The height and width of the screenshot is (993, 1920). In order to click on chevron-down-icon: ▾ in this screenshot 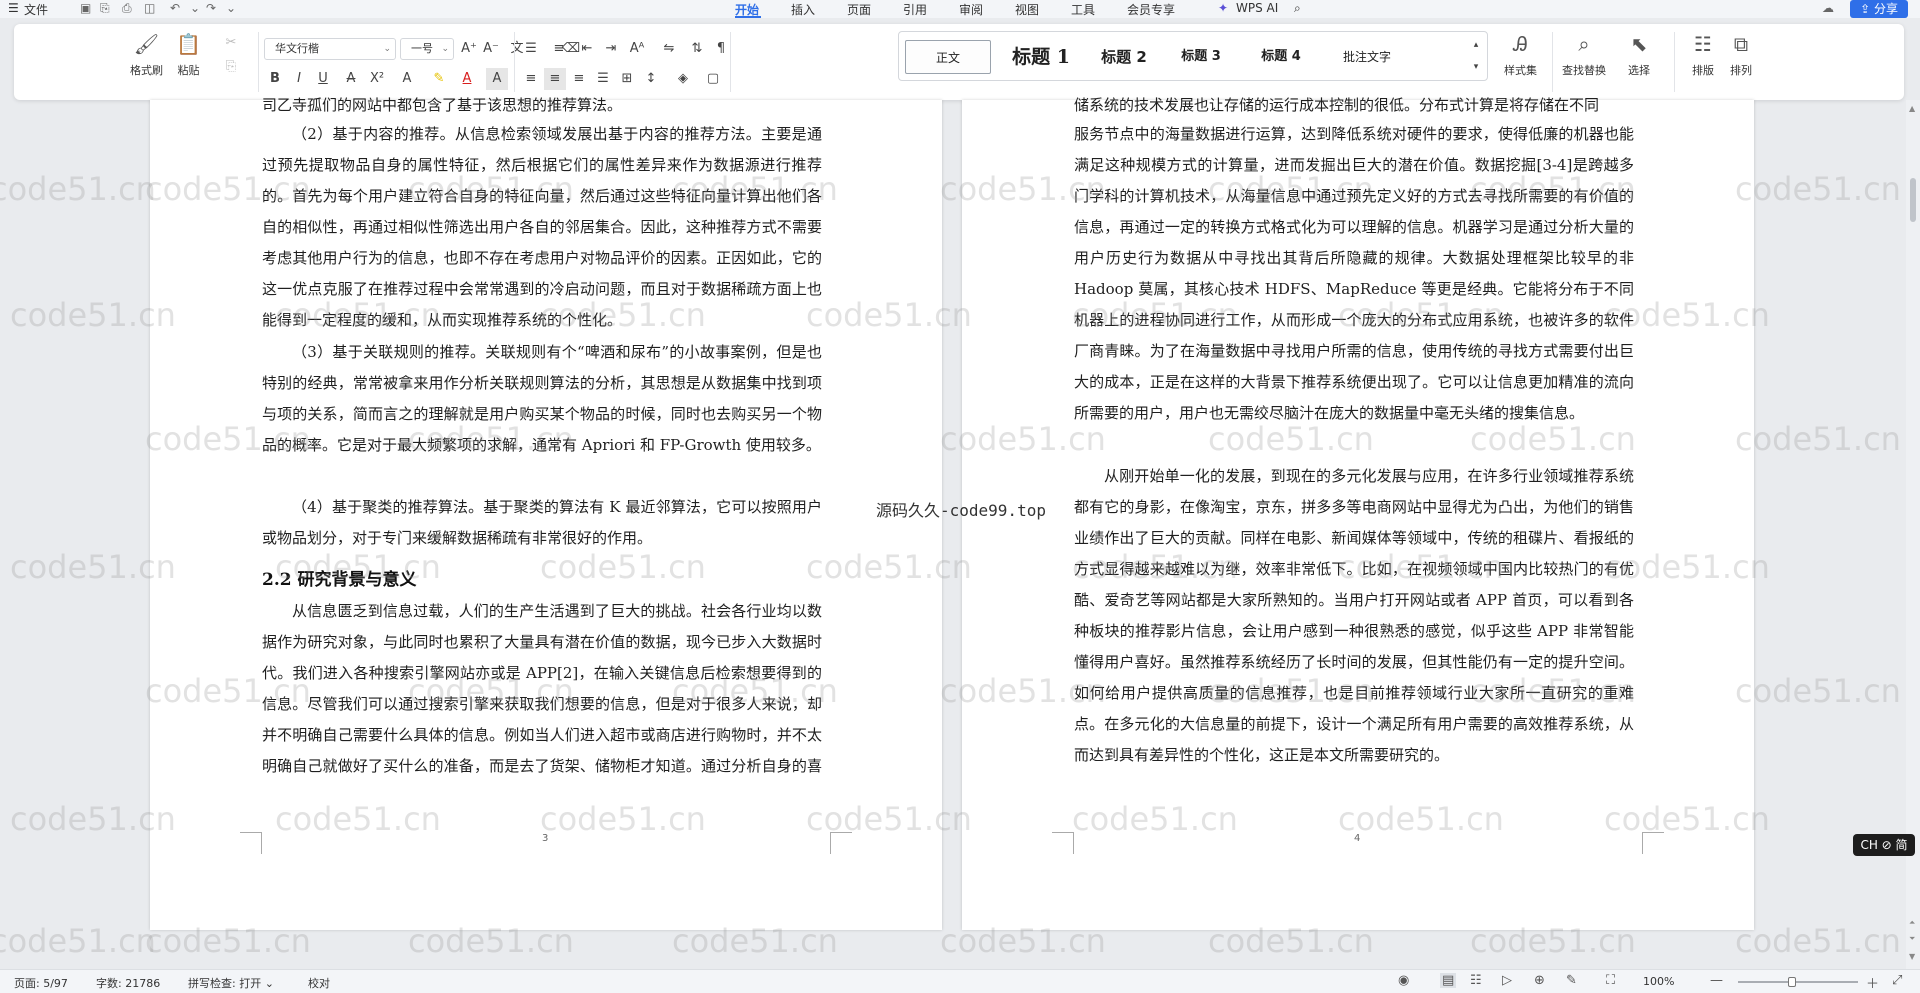, I will do `click(1476, 67)`.